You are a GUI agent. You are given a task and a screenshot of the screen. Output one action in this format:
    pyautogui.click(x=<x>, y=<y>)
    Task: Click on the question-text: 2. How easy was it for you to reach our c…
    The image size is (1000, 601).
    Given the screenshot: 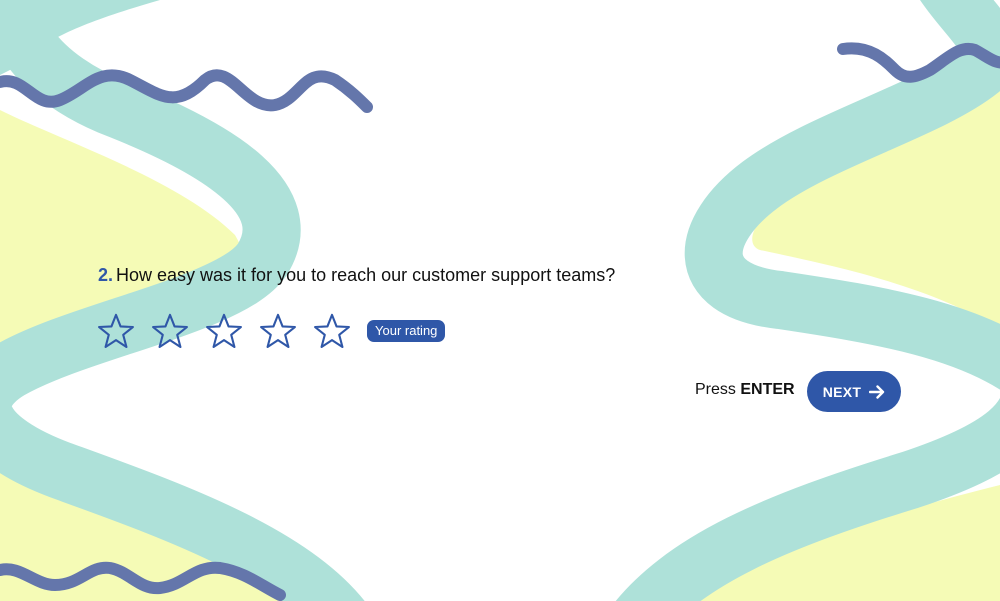 What is the action you would take?
    pyautogui.click(x=356, y=275)
    